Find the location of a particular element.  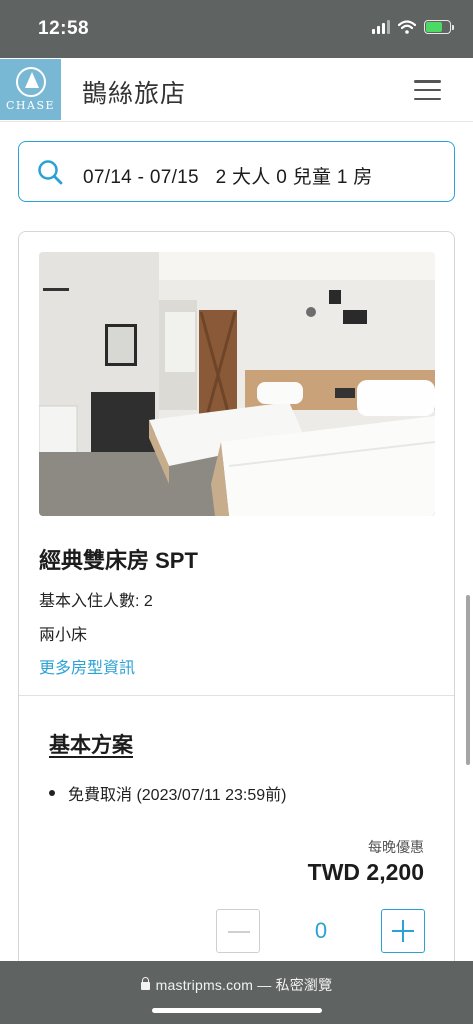

minus-icon is located at coordinates (239, 932).